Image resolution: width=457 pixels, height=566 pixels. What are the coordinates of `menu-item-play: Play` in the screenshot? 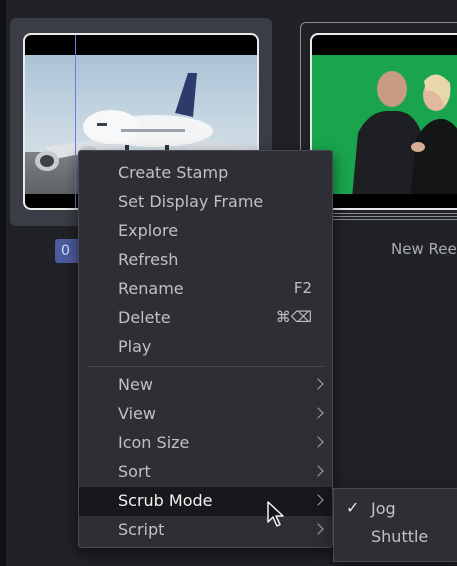 It's located at (205, 347).